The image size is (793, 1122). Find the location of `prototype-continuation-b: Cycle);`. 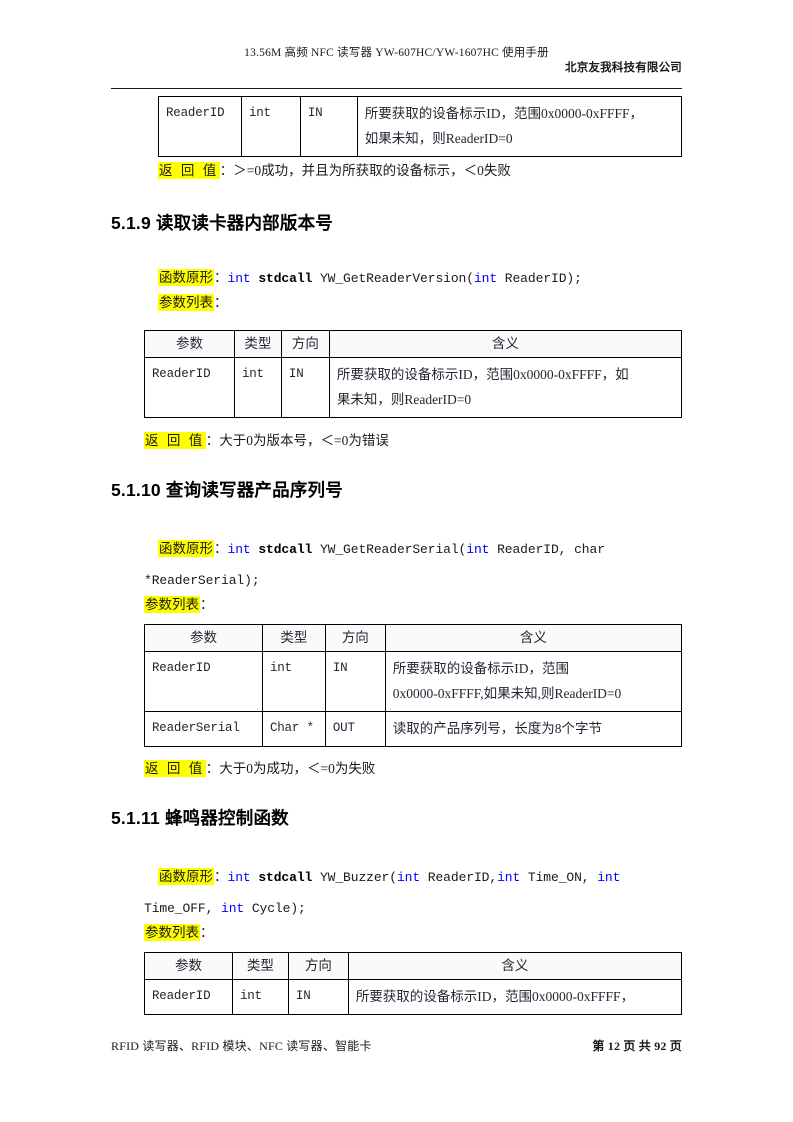

prototype-continuation-b: Cycle); is located at coordinates (275, 908).